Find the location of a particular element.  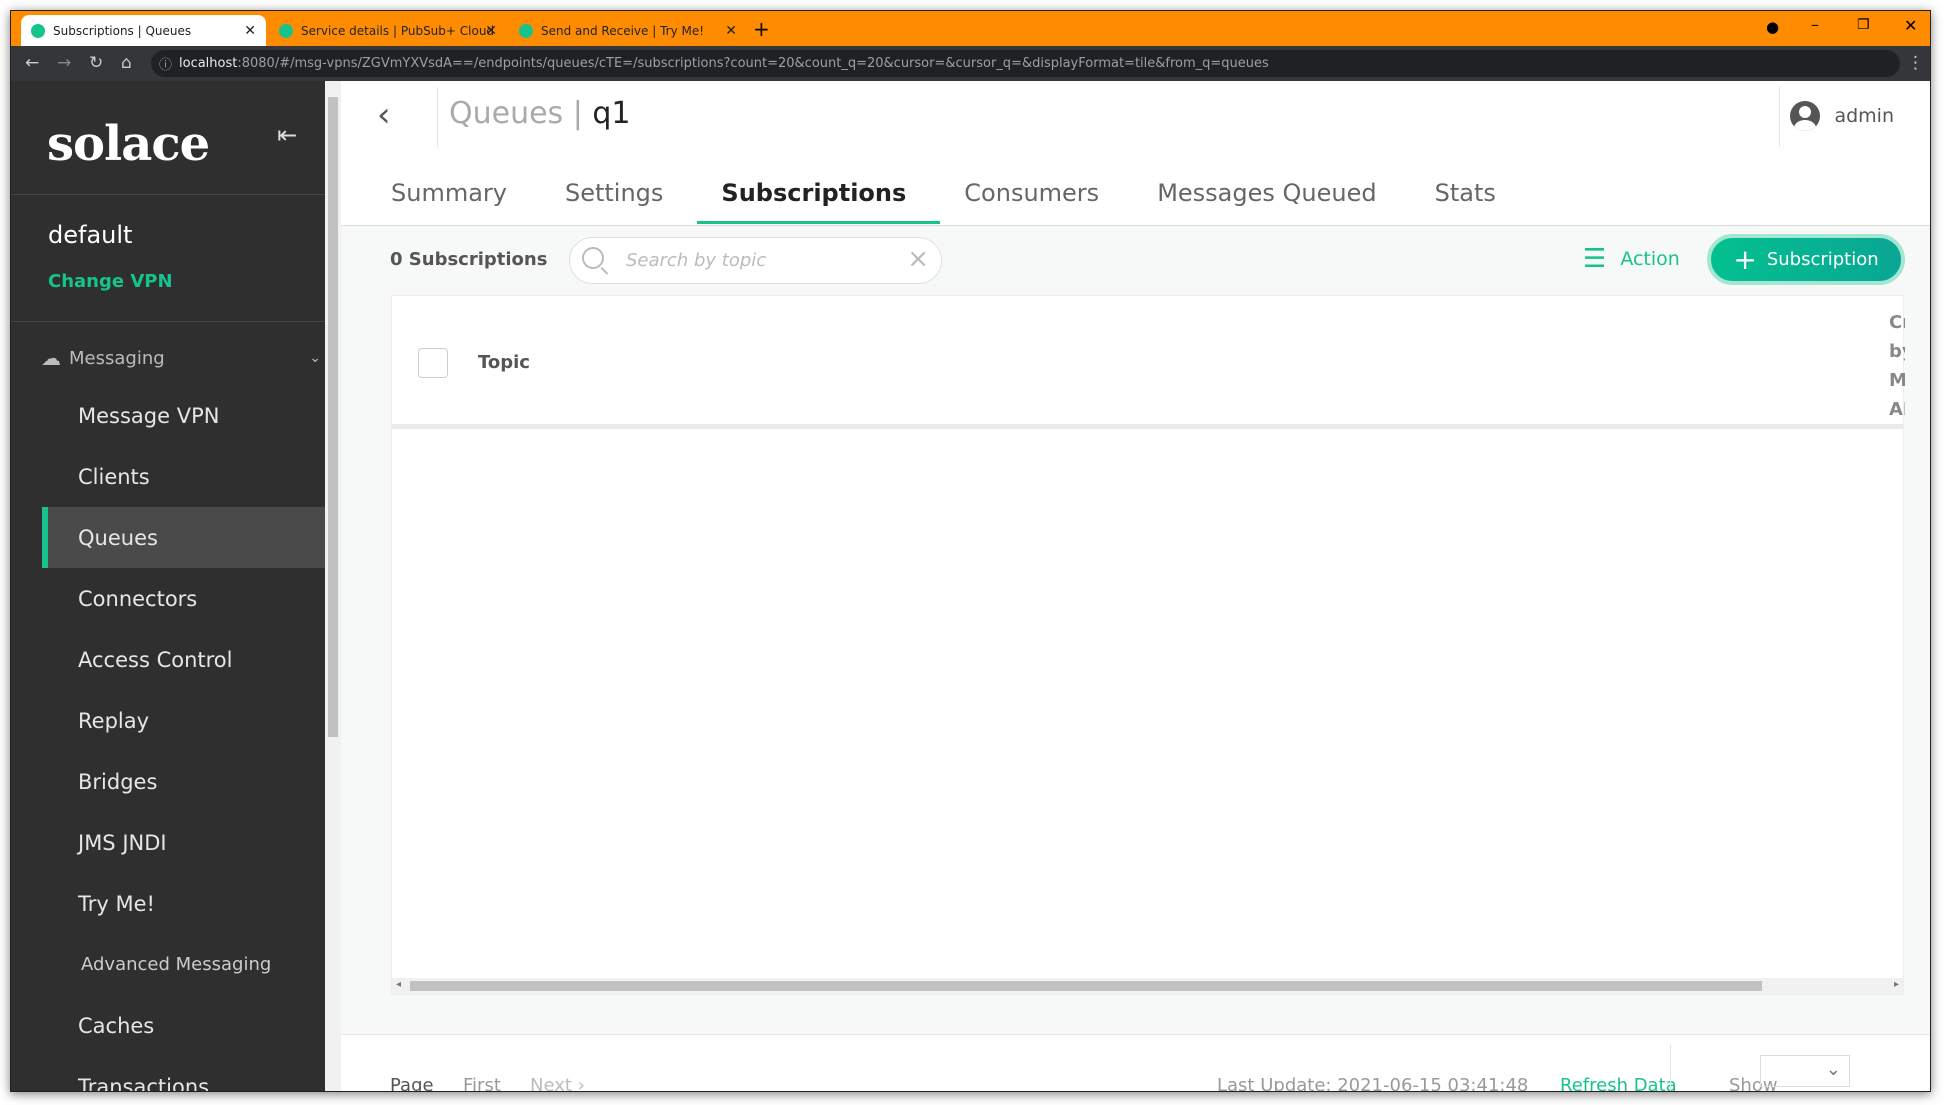

minimize-icon: – is located at coordinates (1815, 24).